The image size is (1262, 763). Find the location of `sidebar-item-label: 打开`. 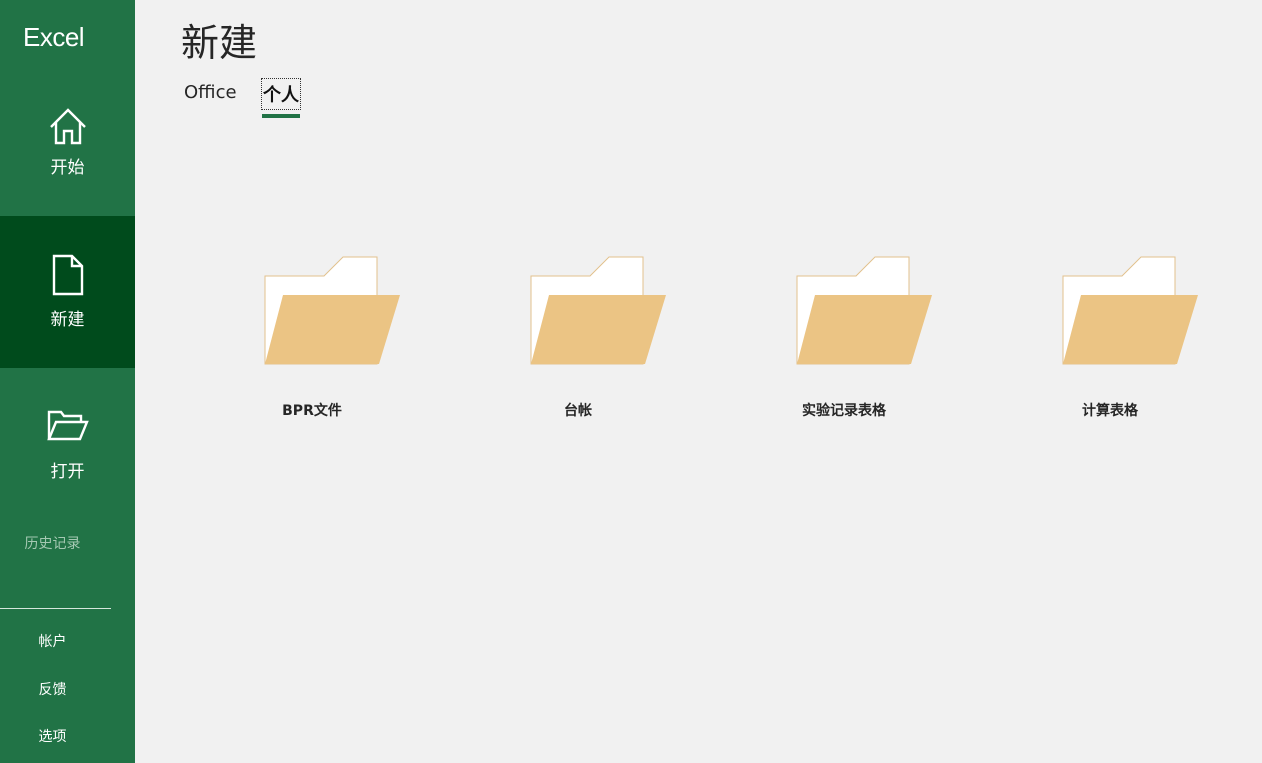

sidebar-item-label: 打开 is located at coordinates (67, 472).